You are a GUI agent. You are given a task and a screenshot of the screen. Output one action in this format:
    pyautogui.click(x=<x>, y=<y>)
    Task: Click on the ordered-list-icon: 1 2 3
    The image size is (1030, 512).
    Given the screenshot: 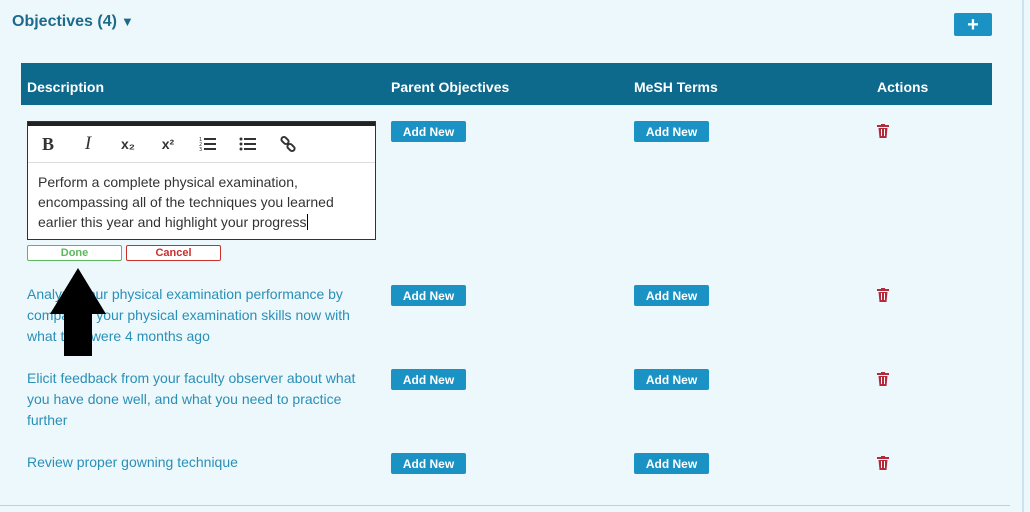 What is the action you would take?
    pyautogui.click(x=208, y=144)
    